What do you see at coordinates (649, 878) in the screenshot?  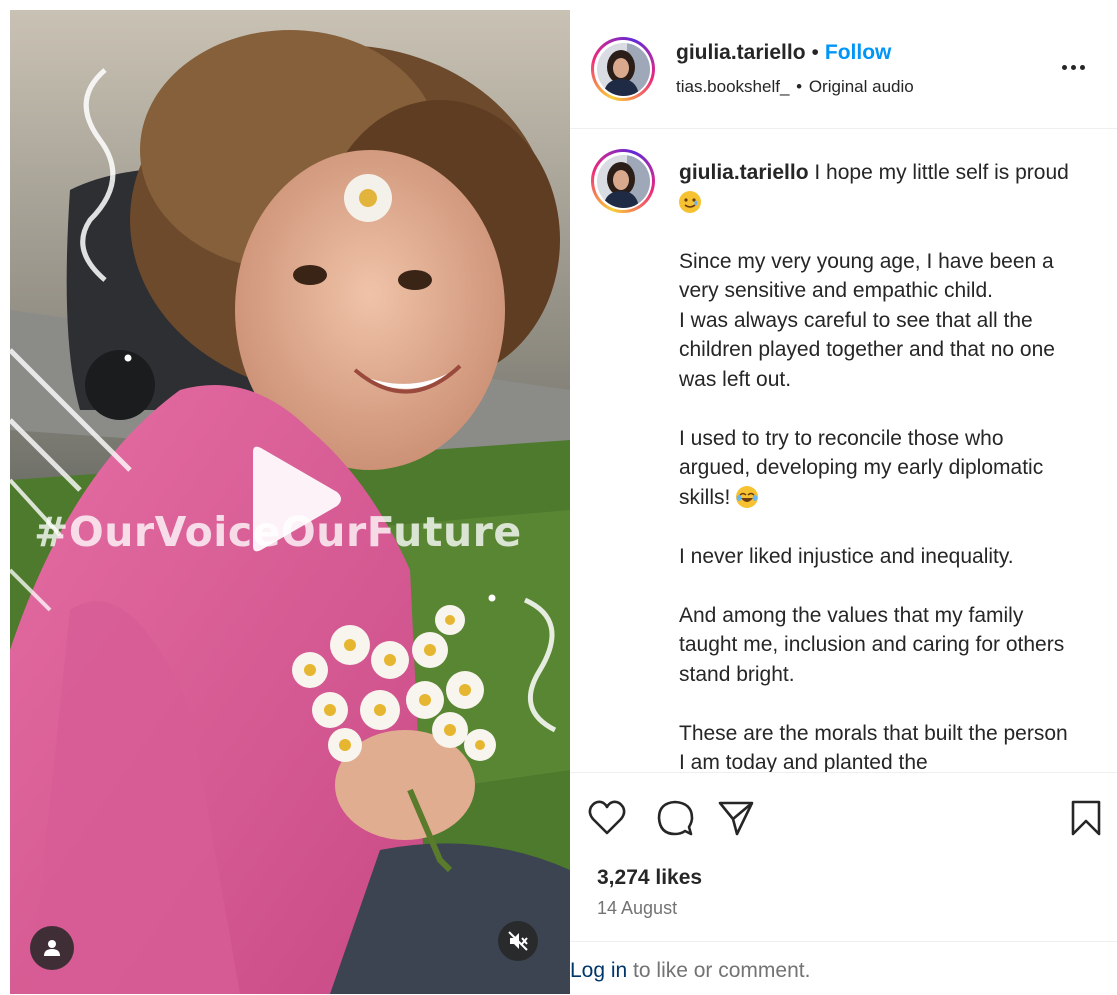 I see `likes-count: 3,274 likes` at bounding box center [649, 878].